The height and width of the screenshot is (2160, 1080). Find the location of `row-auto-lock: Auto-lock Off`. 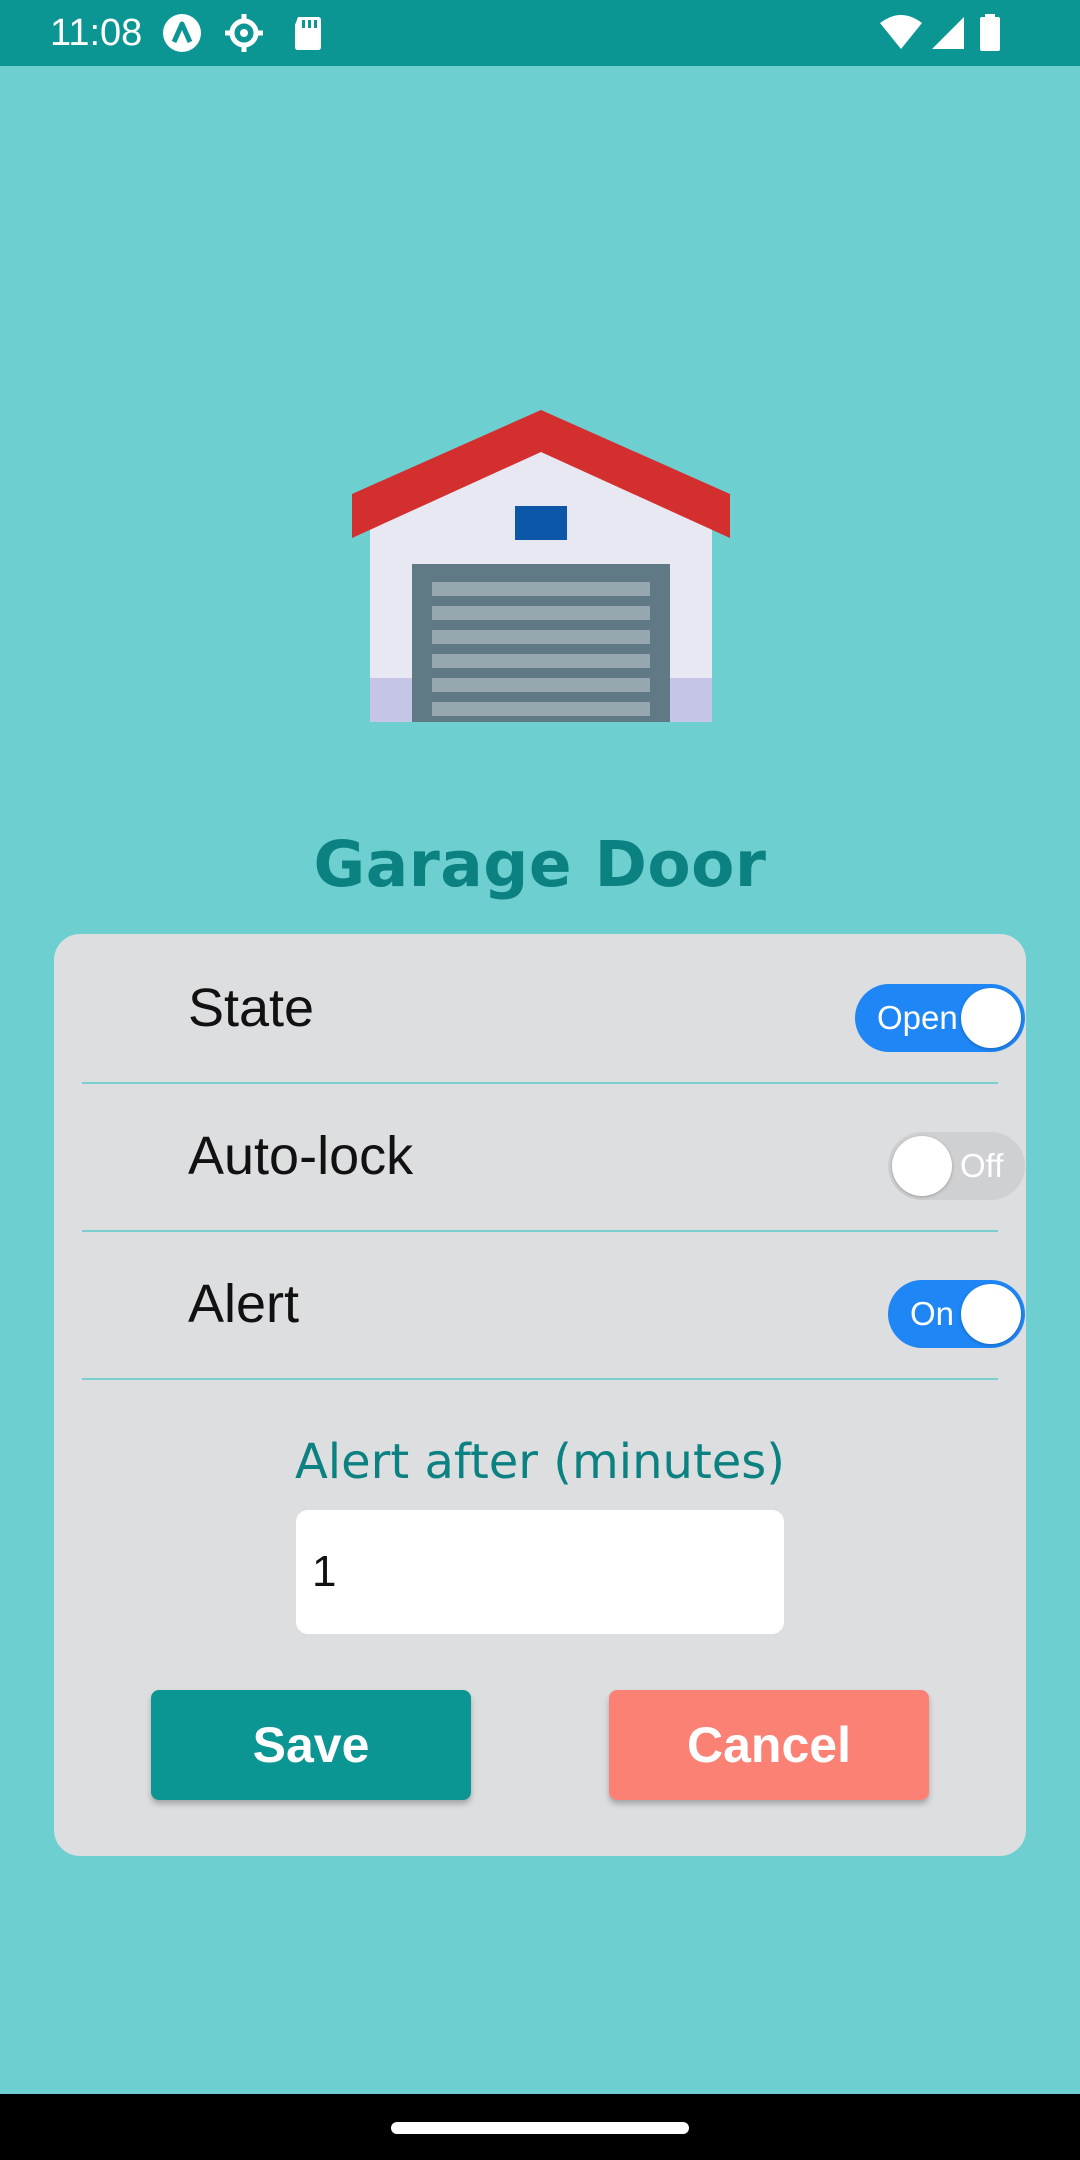

row-auto-lock: Auto-lock Off is located at coordinates (553, 1157).